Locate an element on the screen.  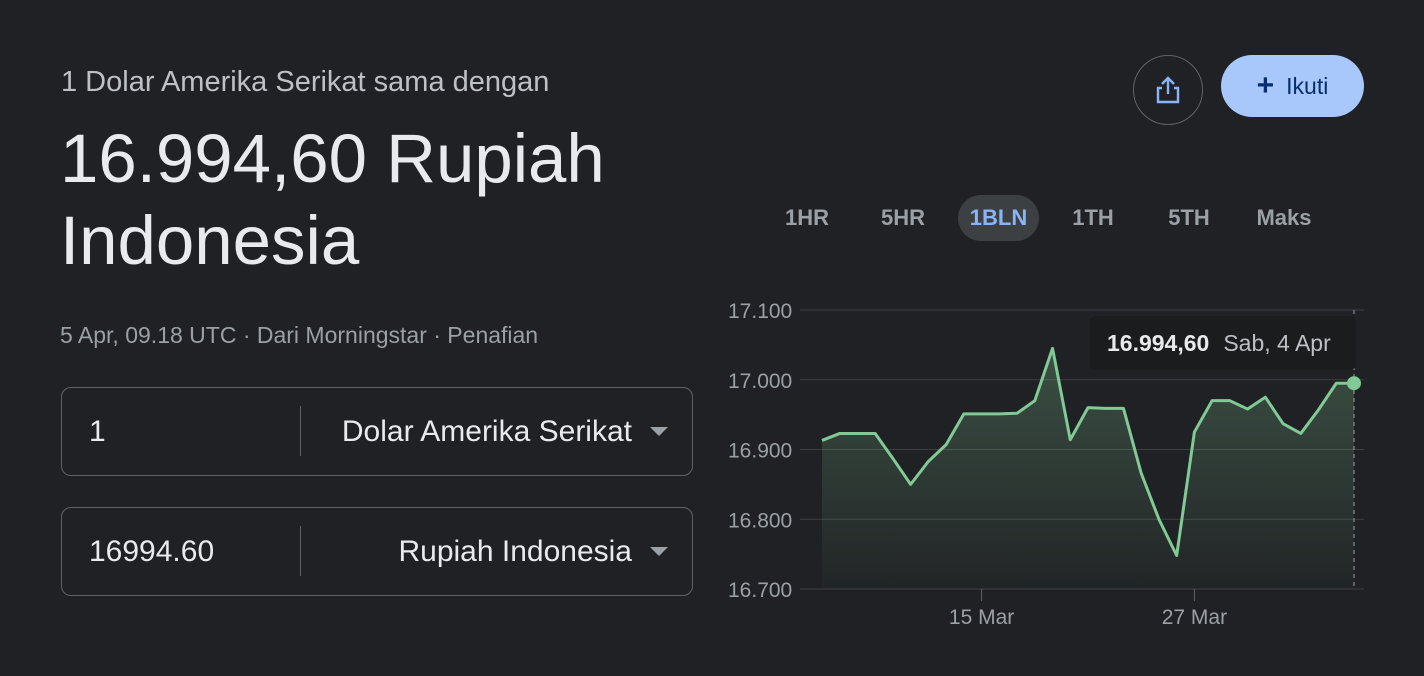
data-point is located at coordinates (1354, 383).